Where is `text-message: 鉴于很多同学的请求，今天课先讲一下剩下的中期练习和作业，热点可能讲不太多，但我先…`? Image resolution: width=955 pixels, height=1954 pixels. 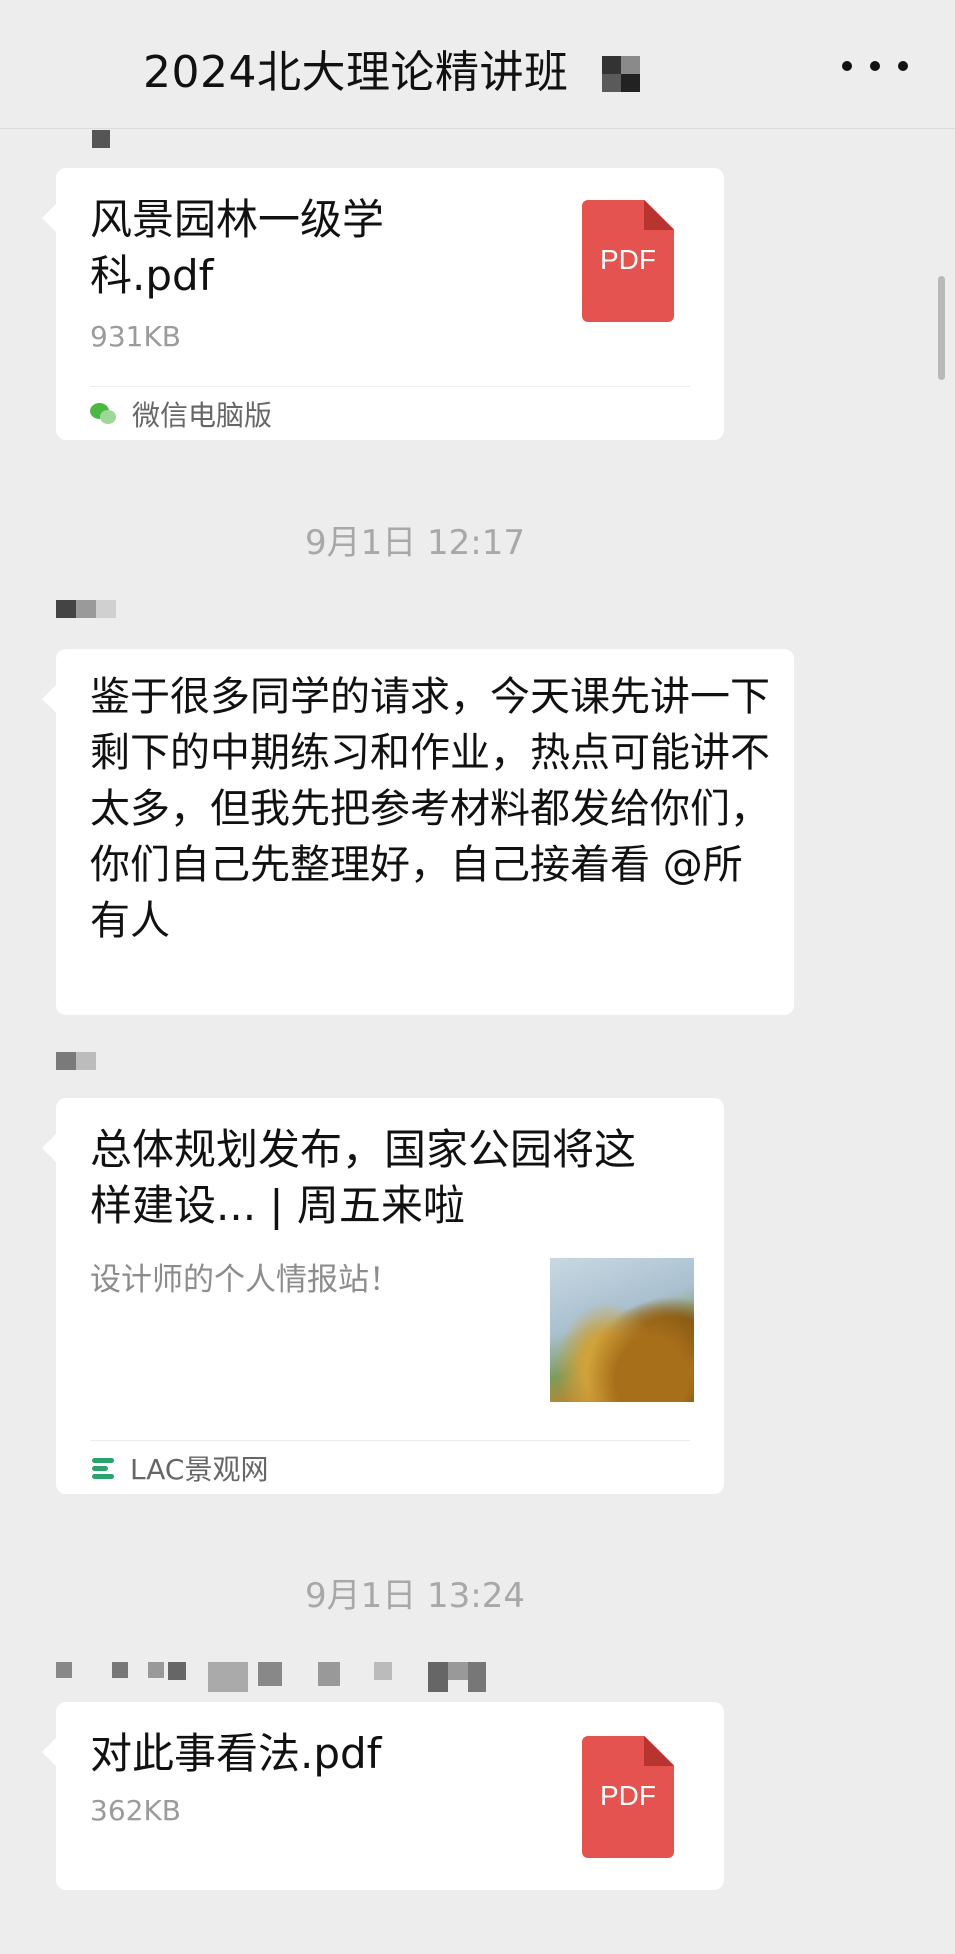 text-message: 鉴于很多同学的请求，今天课先讲一下剩下的中期练习和作业，热点可能讲不太多，但我先… is located at coordinates (418, 832).